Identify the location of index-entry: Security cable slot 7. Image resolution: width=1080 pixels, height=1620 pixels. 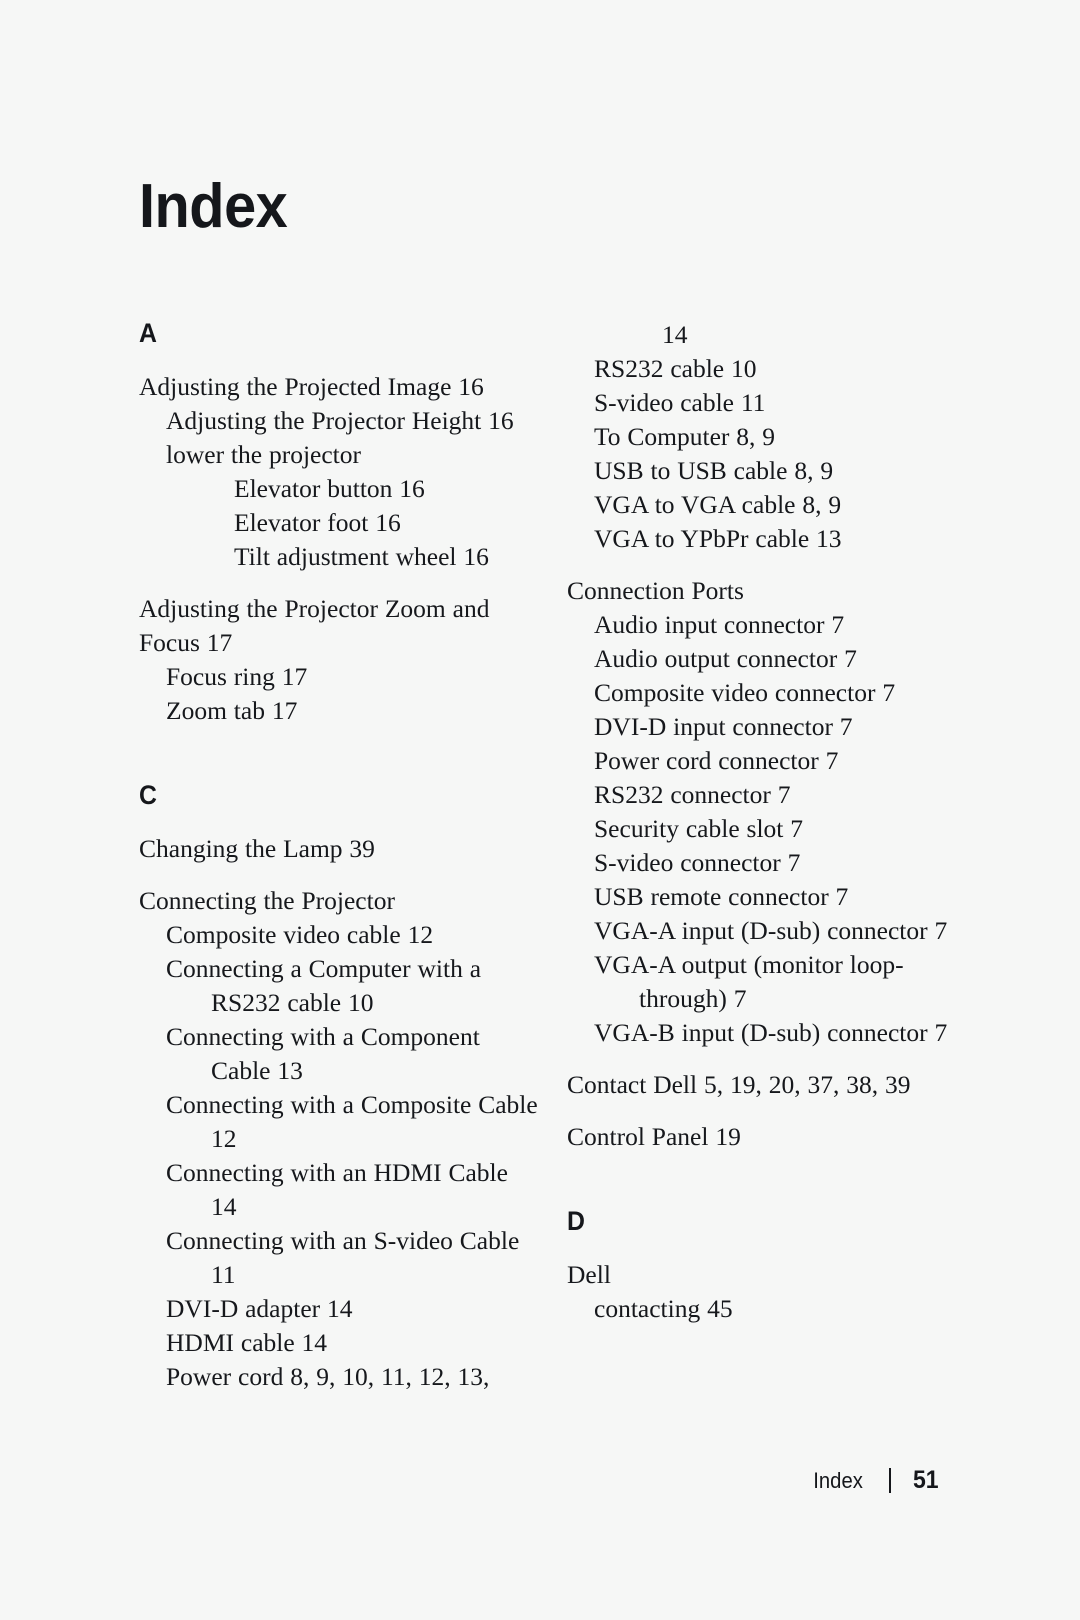
(780, 829).